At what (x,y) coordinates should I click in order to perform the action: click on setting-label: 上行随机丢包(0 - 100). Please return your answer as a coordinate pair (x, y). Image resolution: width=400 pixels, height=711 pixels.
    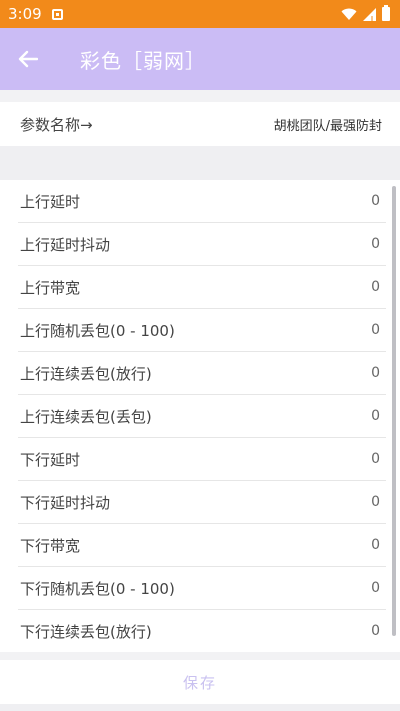
    Looking at the image, I should click on (97, 330).